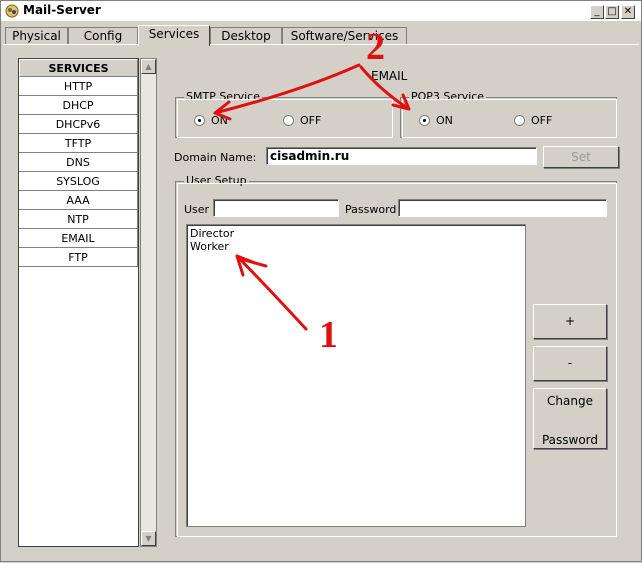 This screenshot has width=642, height=563. What do you see at coordinates (356, 233) in the screenshot?
I see `user-list-item-director: Director` at bounding box center [356, 233].